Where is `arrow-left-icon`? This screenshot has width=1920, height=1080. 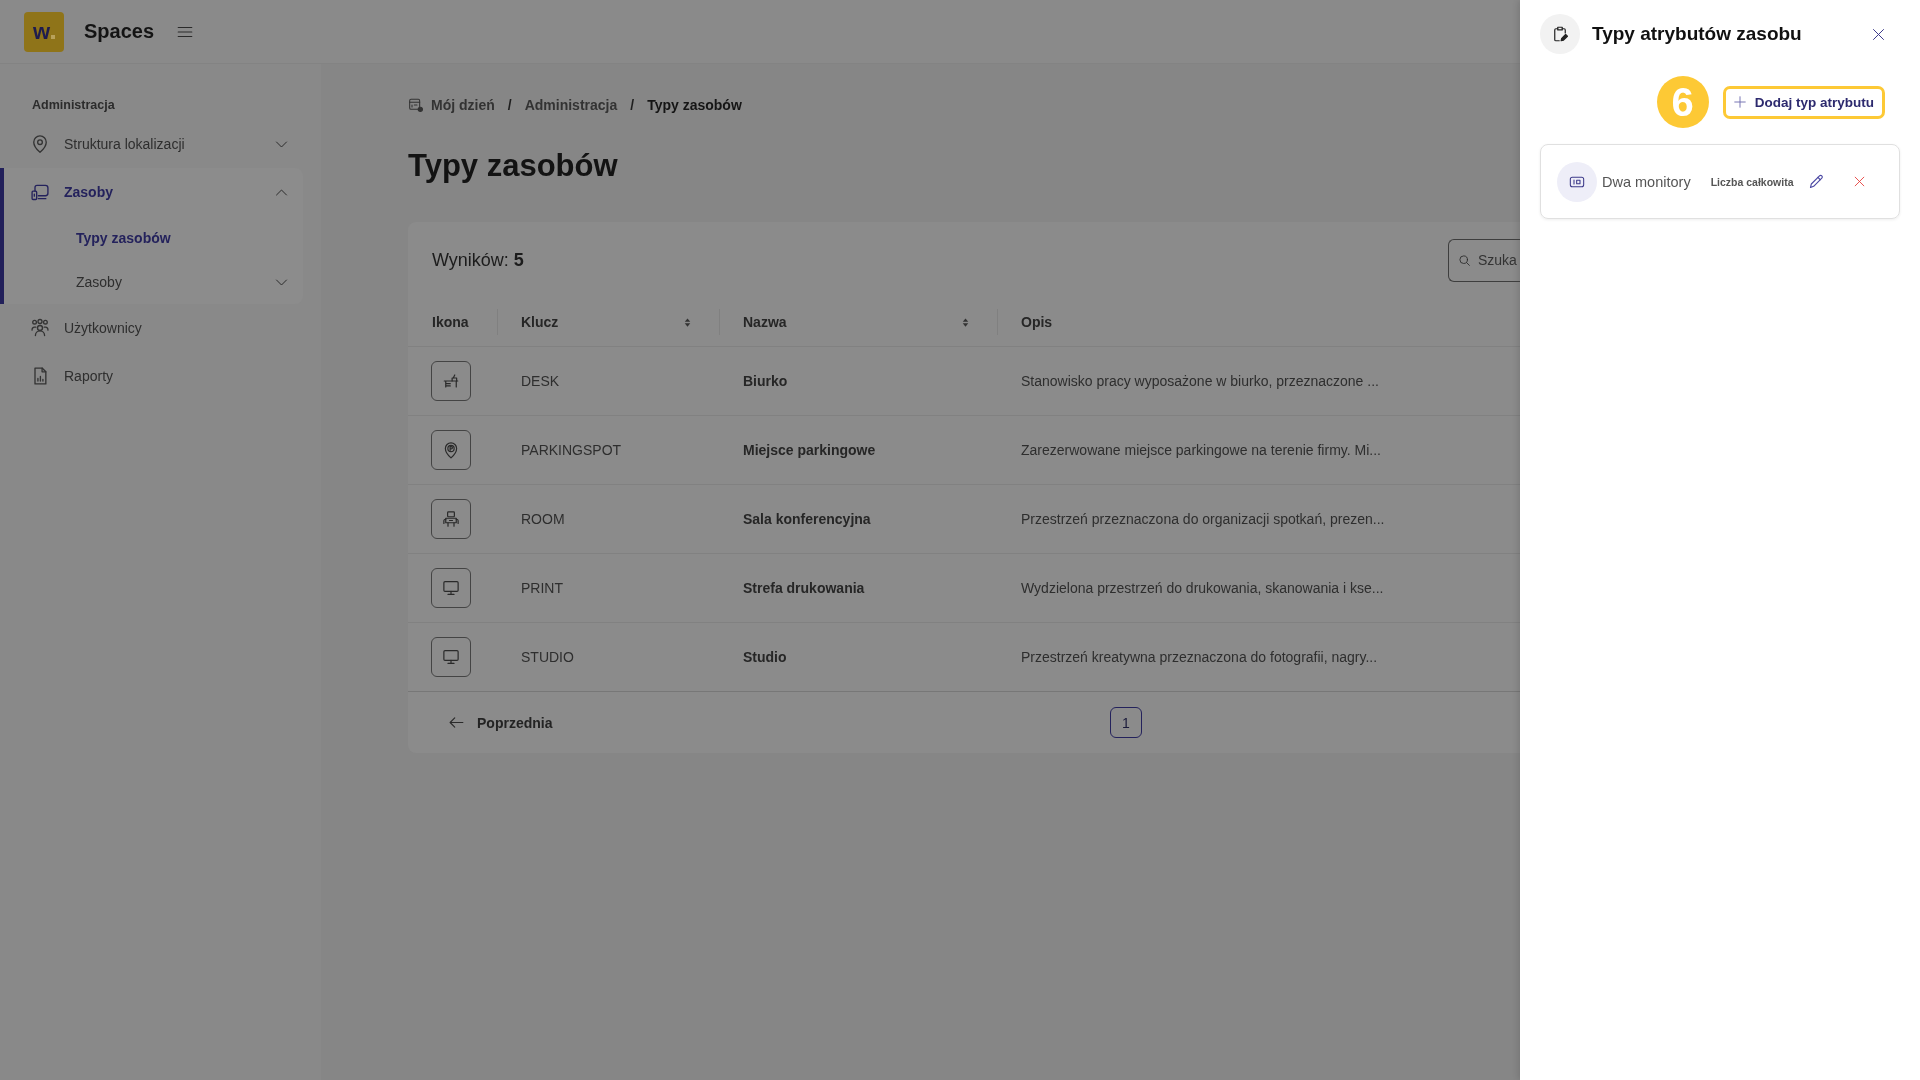
arrow-left-icon is located at coordinates (456, 722).